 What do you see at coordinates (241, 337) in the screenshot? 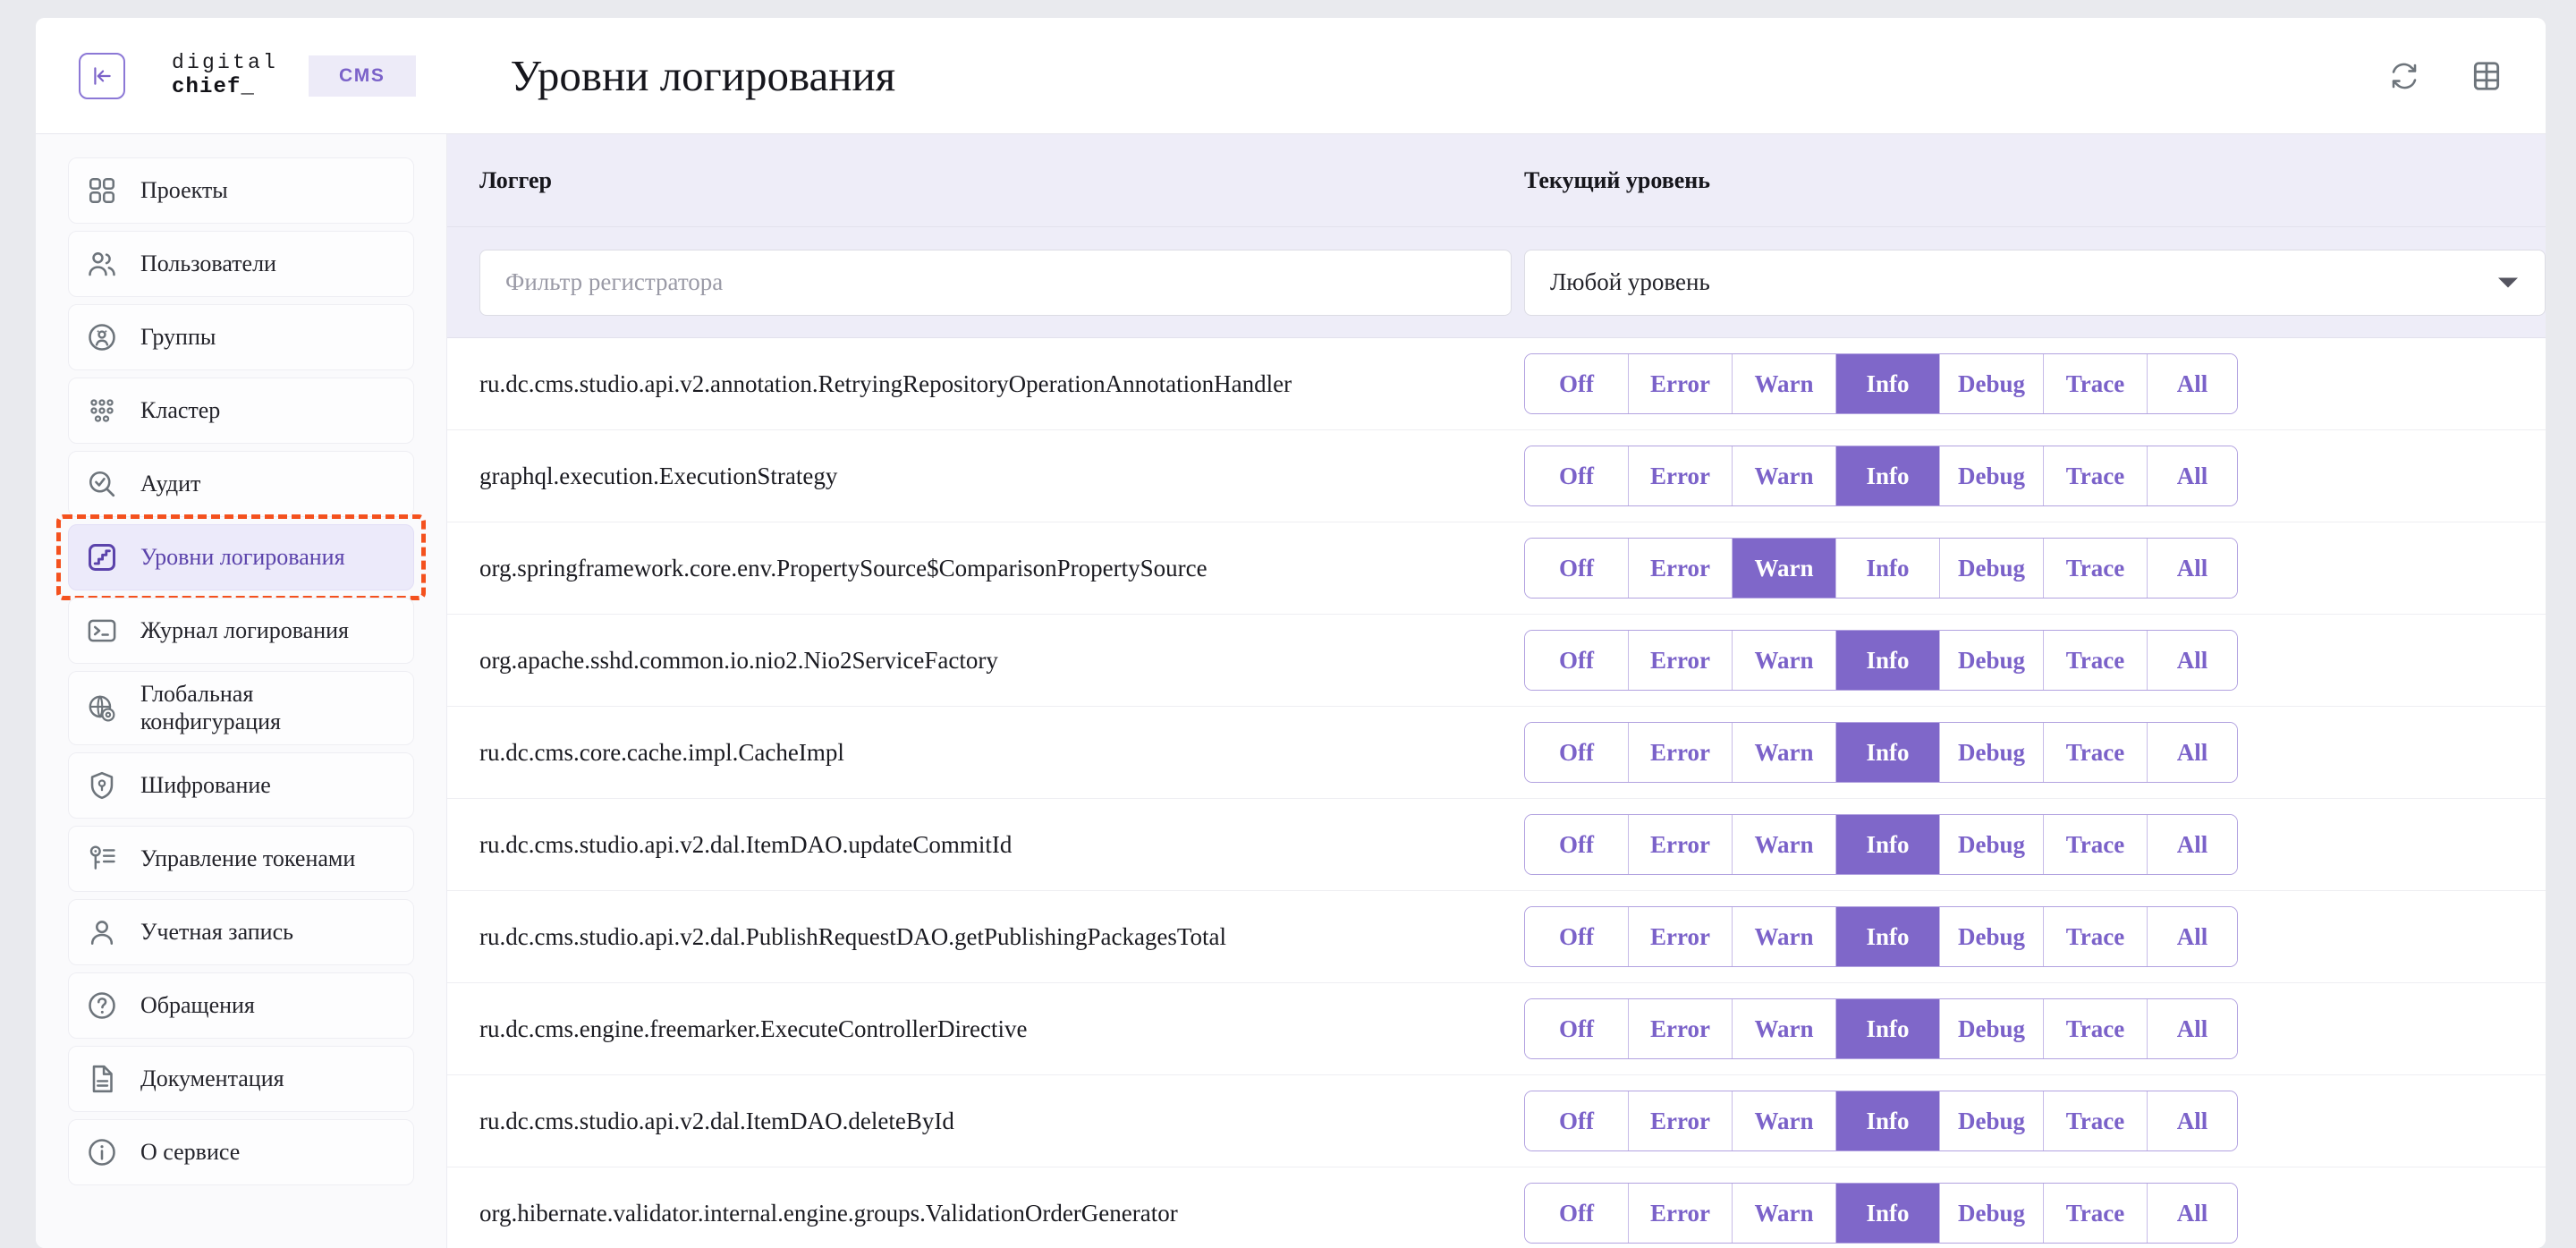
I see `sidebar-item-3: Группы` at bounding box center [241, 337].